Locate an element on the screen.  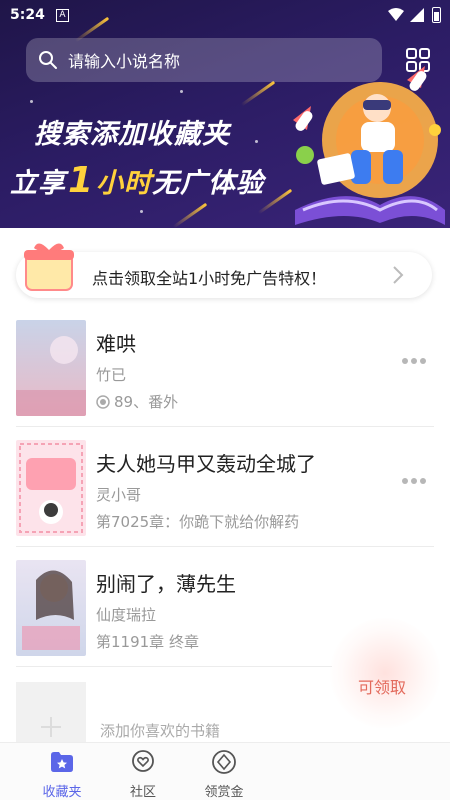
sim-icon: A is located at coordinates (62, 15).